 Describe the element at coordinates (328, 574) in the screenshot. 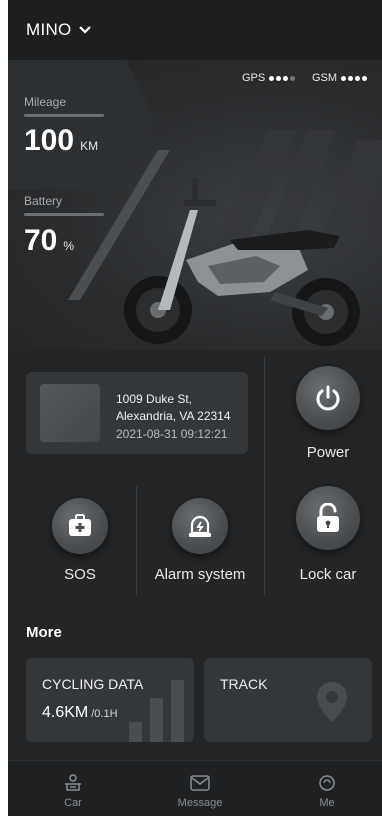

I see `lock-car-label: Lock car` at that location.